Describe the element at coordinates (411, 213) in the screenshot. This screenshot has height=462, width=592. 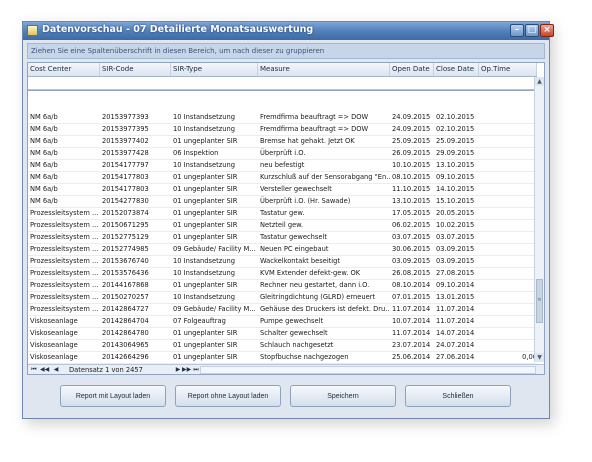
I see `table-cell: 17.05.2015` at that location.